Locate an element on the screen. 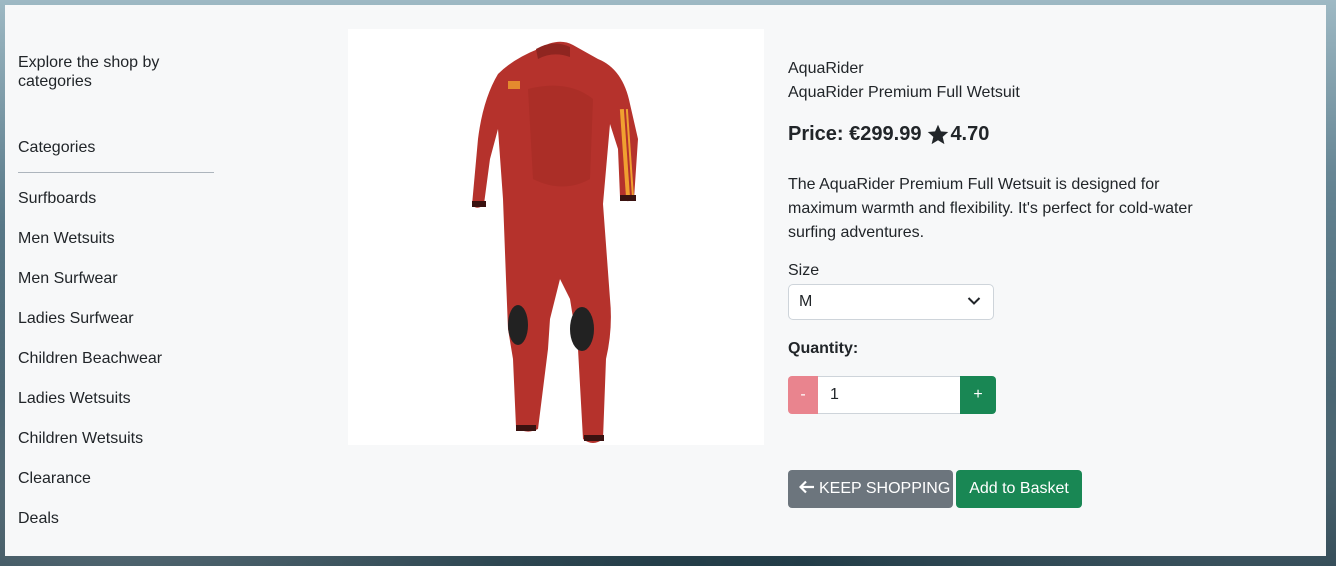 Image resolution: width=1336 pixels, height=566 pixels. size-label: Size is located at coordinates (804, 270).